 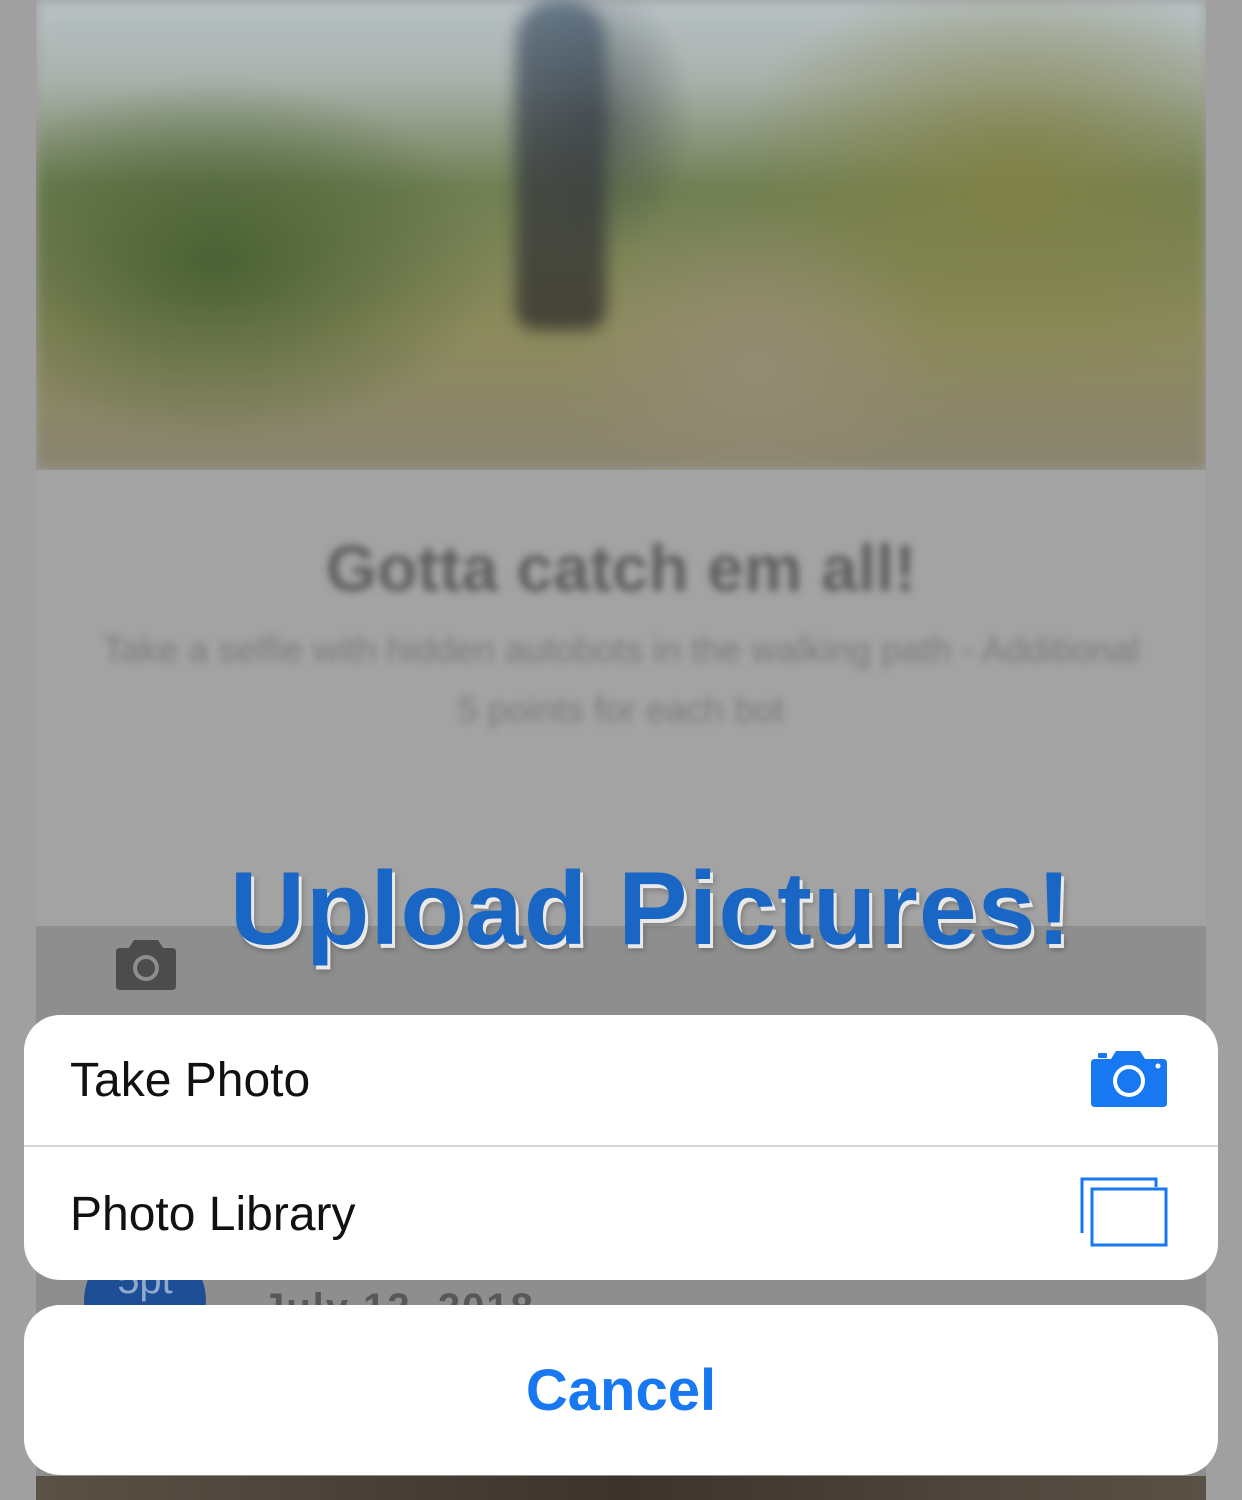 What do you see at coordinates (621, 1081) in the screenshot?
I see `take-photo-button: Take Photo` at bounding box center [621, 1081].